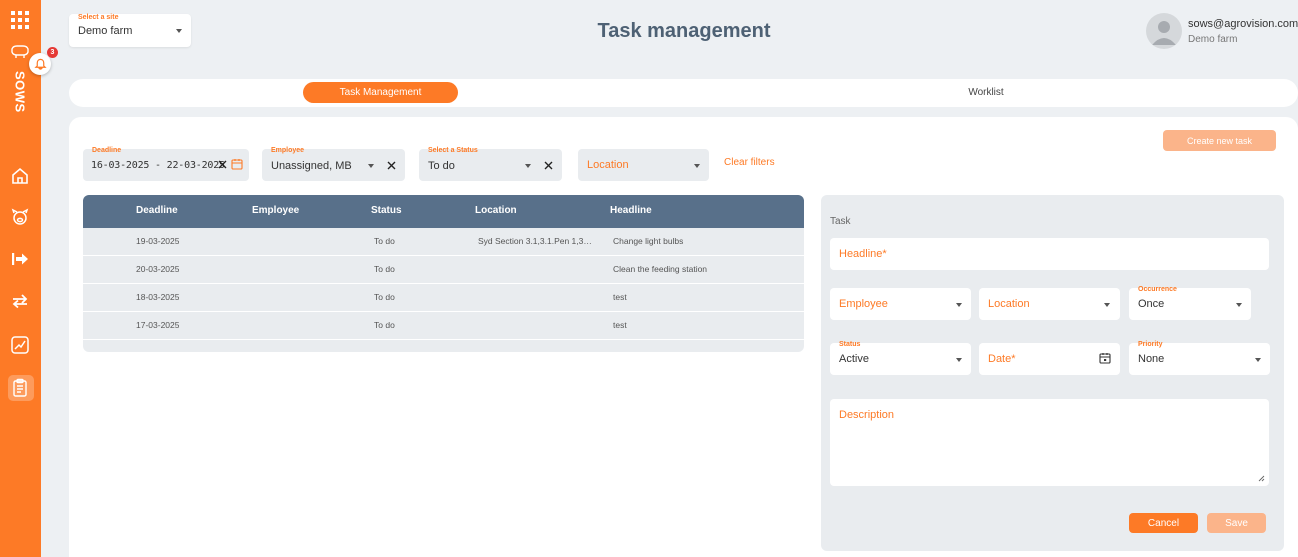 This screenshot has width=1298, height=557. I want to click on column-header-location: Location, so click(496, 210).